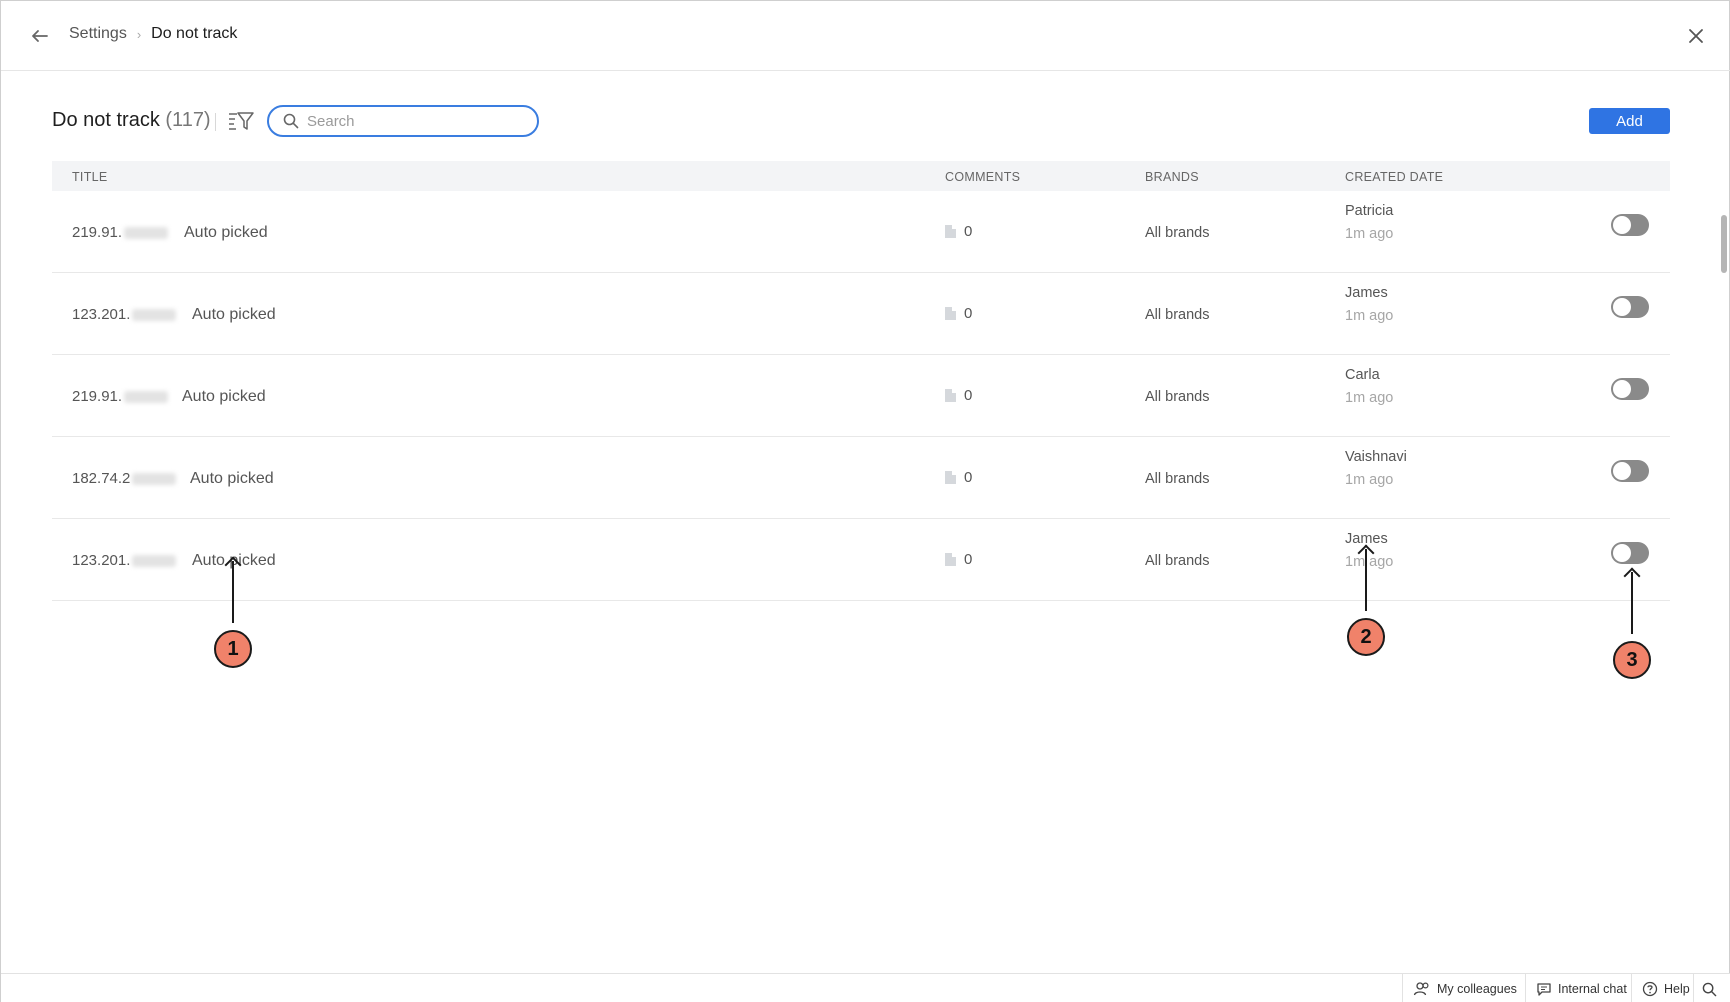 This screenshot has width=1730, height=1002. What do you see at coordinates (1723, 521) in the screenshot?
I see `scrollbar-track` at bounding box center [1723, 521].